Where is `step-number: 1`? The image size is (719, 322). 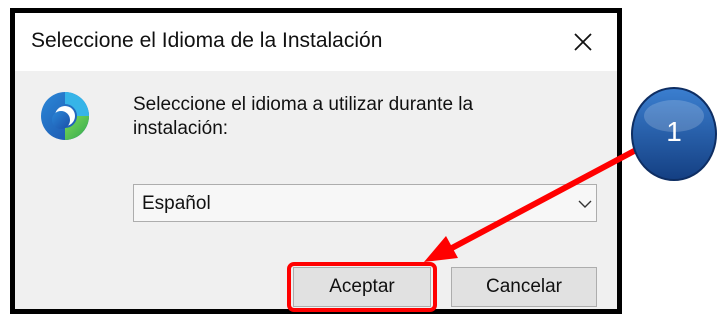 step-number: 1 is located at coordinates (674, 131).